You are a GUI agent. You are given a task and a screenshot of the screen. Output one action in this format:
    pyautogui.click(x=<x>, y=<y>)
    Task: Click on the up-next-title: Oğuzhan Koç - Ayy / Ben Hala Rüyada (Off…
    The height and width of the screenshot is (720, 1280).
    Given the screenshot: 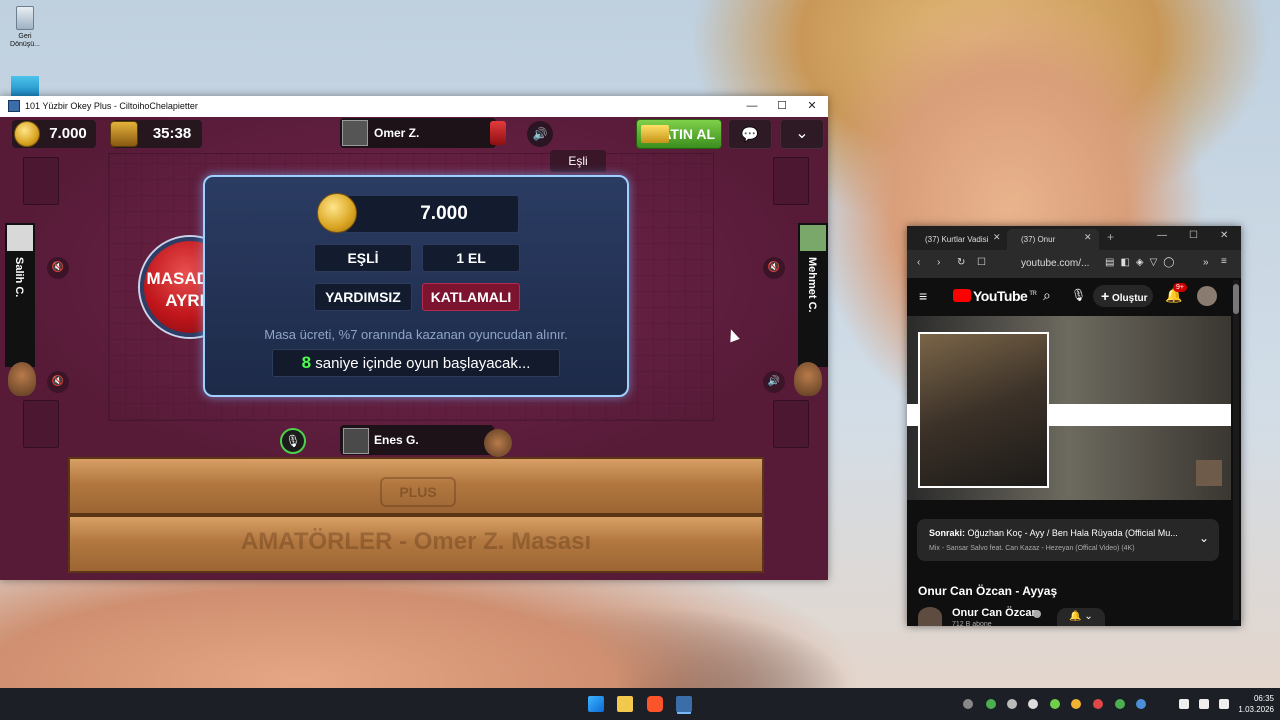 What is the action you would take?
    pyautogui.click(x=1072, y=533)
    